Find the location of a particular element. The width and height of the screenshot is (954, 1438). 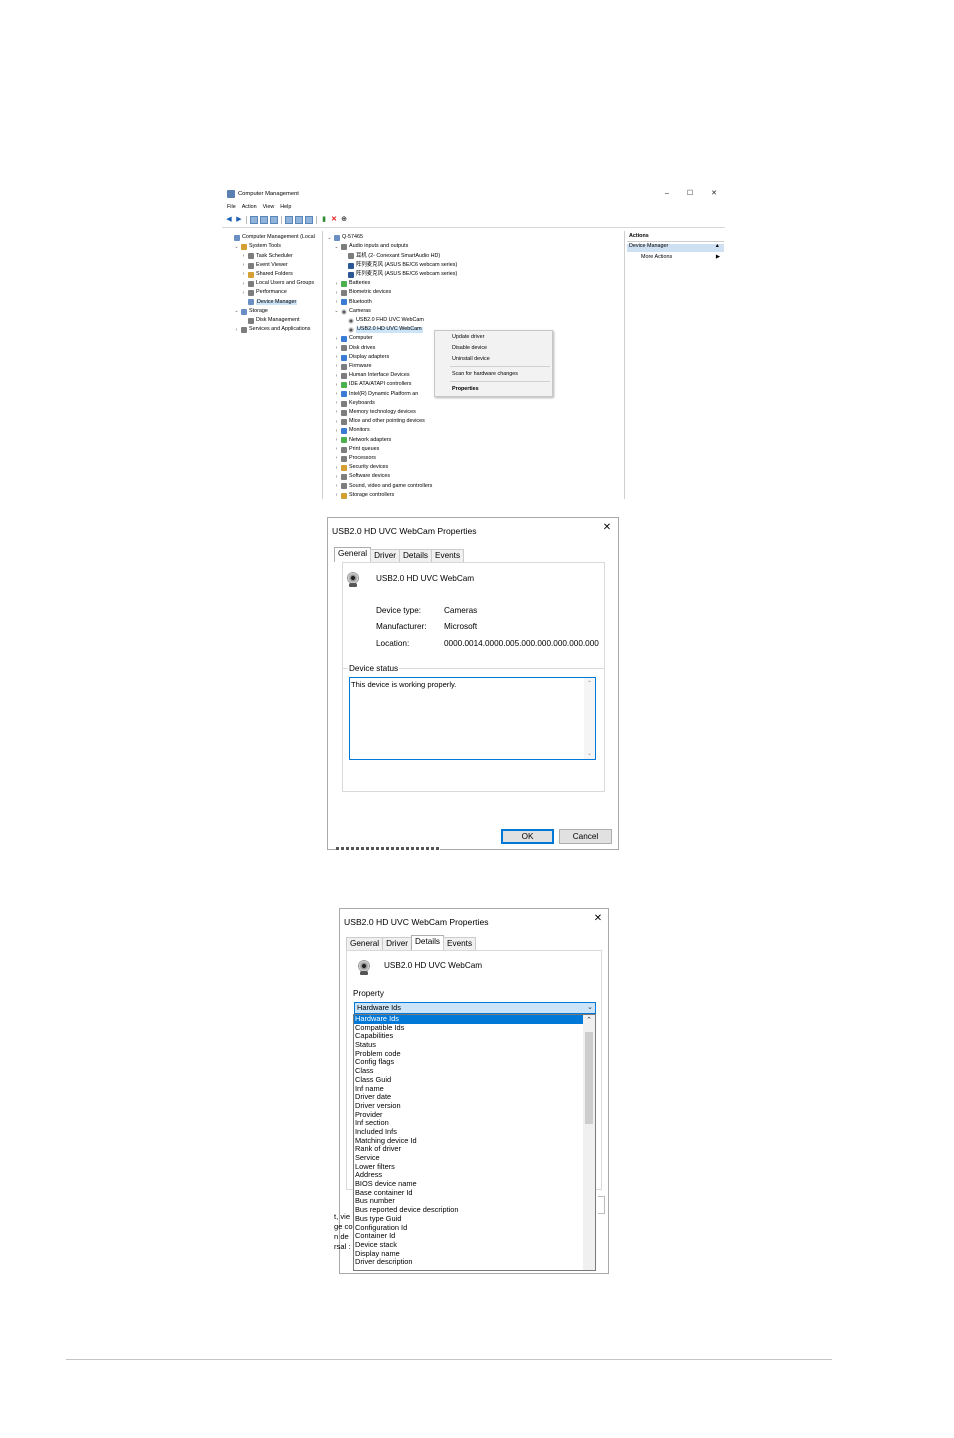

cancel-button: Cancel is located at coordinates (585, 836).